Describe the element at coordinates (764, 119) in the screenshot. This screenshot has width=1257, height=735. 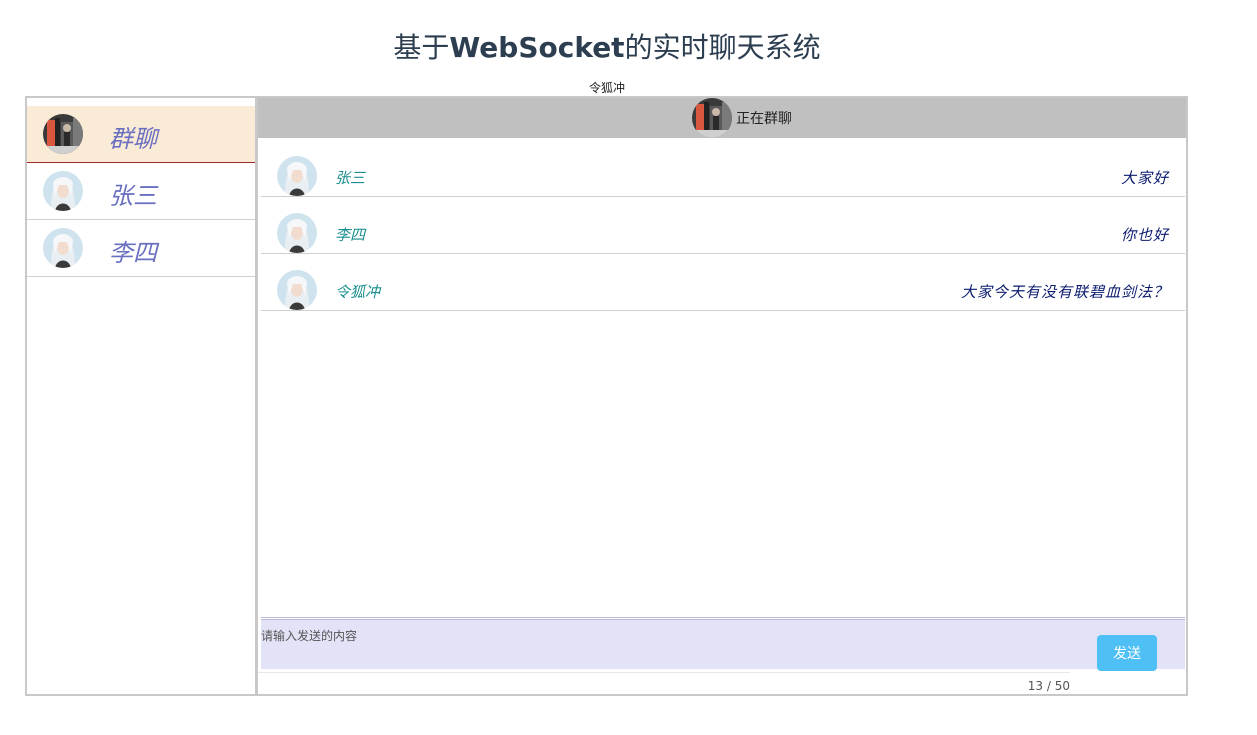
I see `chat-header-title: 正在群聊` at that location.